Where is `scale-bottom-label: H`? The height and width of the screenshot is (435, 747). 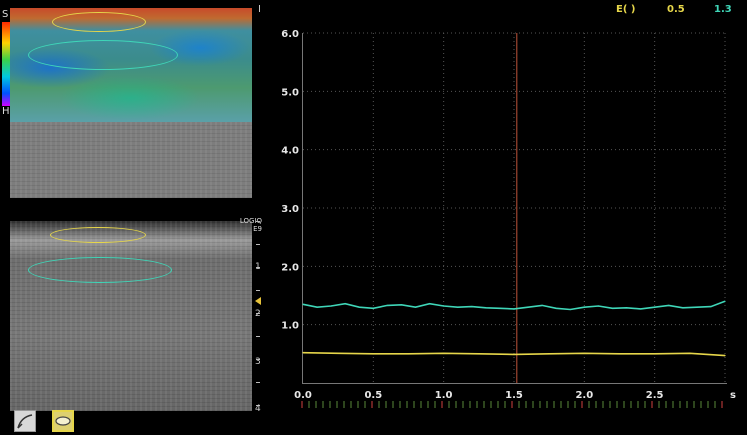
scale-bottom-label: H is located at coordinates (6, 111).